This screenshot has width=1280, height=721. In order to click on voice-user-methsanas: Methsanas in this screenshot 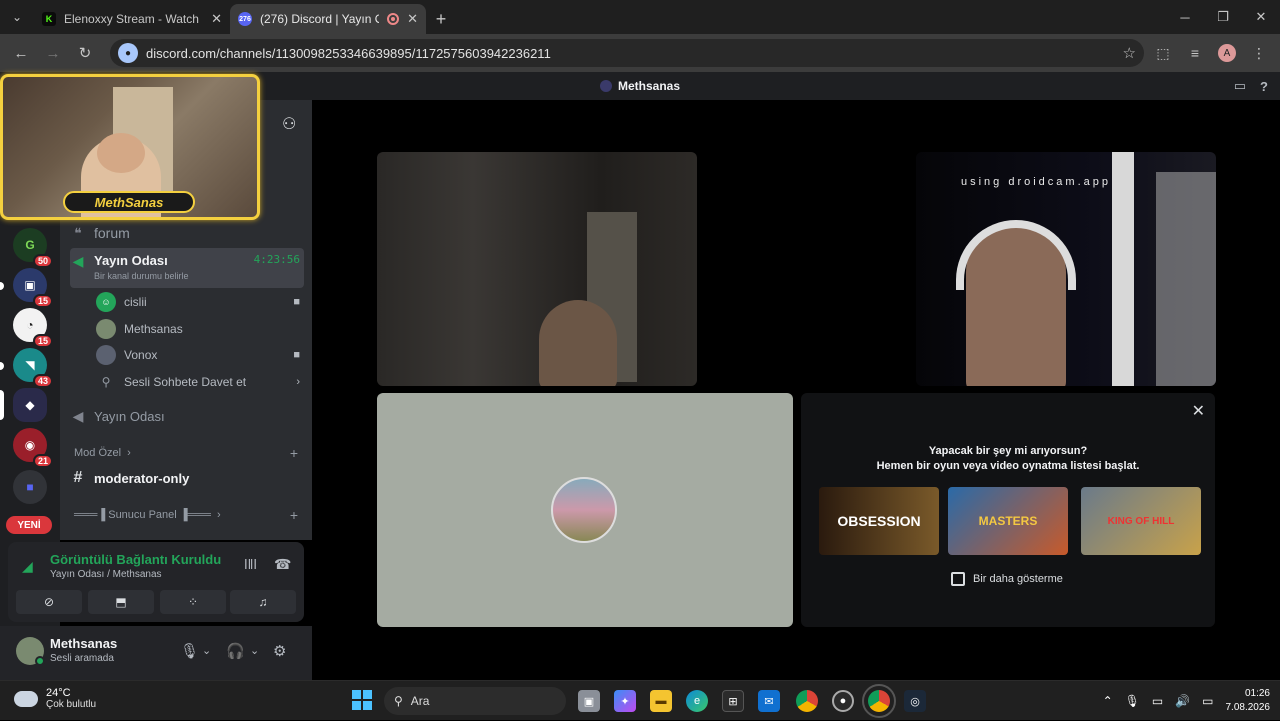, I will do `click(198, 329)`.